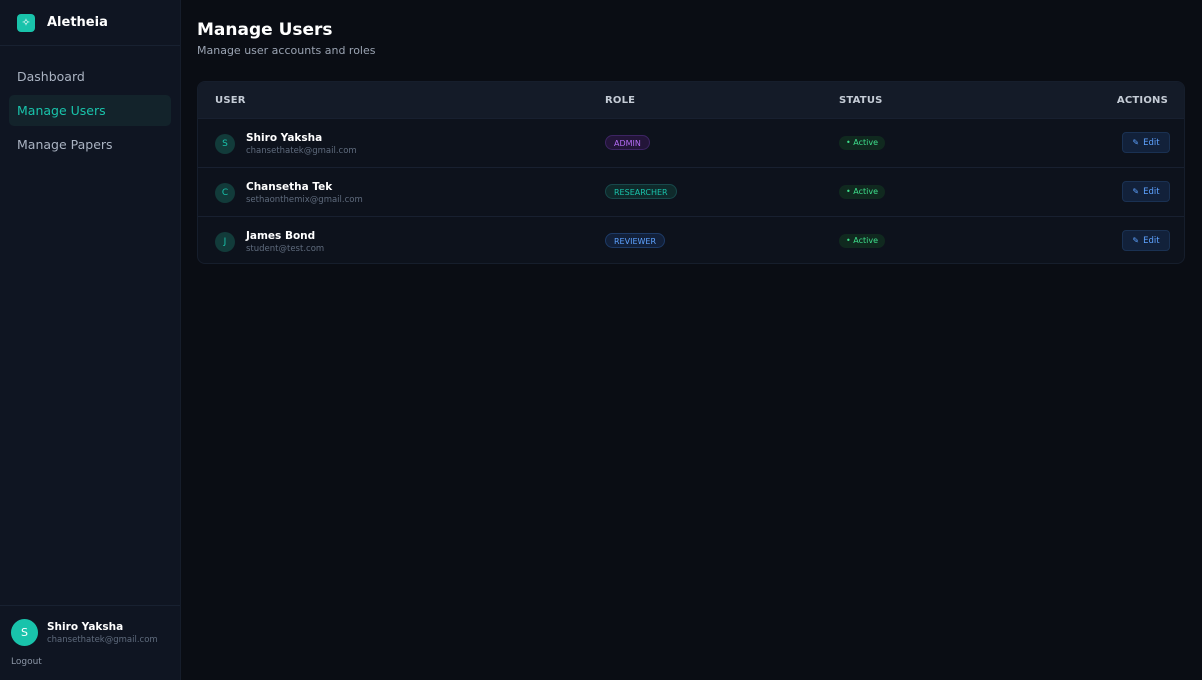 Image resolution: width=1202 pixels, height=680 pixels. I want to click on user-profile: S Shiro Yaksha chansethatek@gmail.com, so click(84, 632).